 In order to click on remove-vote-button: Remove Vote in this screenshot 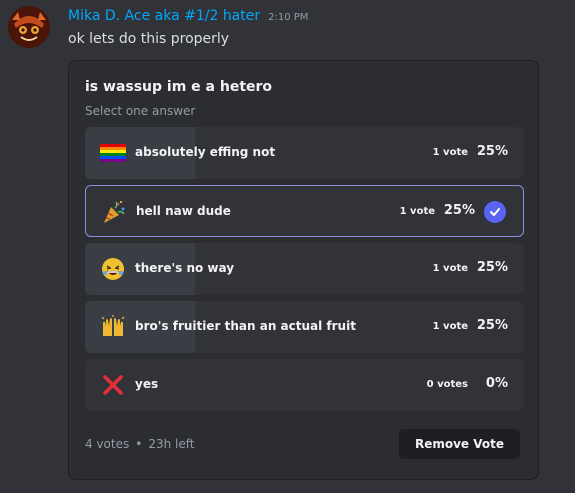, I will do `click(459, 444)`.